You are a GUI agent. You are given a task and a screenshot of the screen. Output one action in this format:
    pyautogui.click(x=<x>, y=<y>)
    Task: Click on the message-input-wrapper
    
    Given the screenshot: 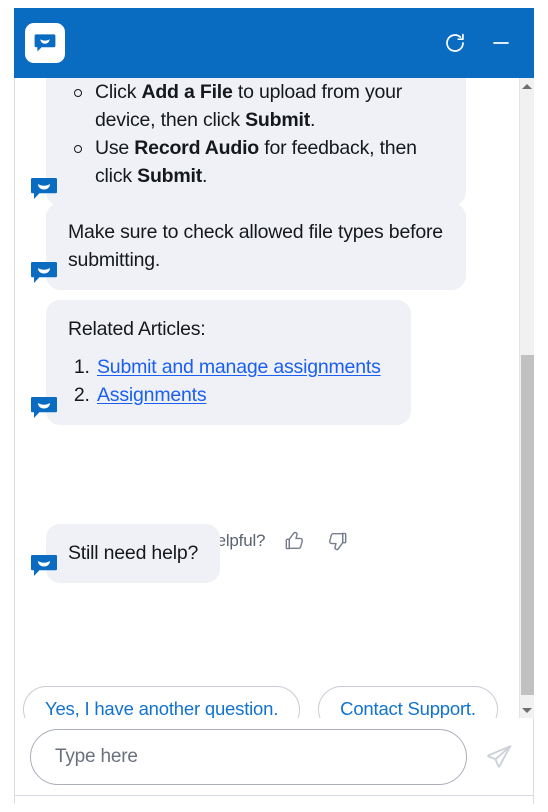 What is the action you would take?
    pyautogui.click(x=249, y=757)
    